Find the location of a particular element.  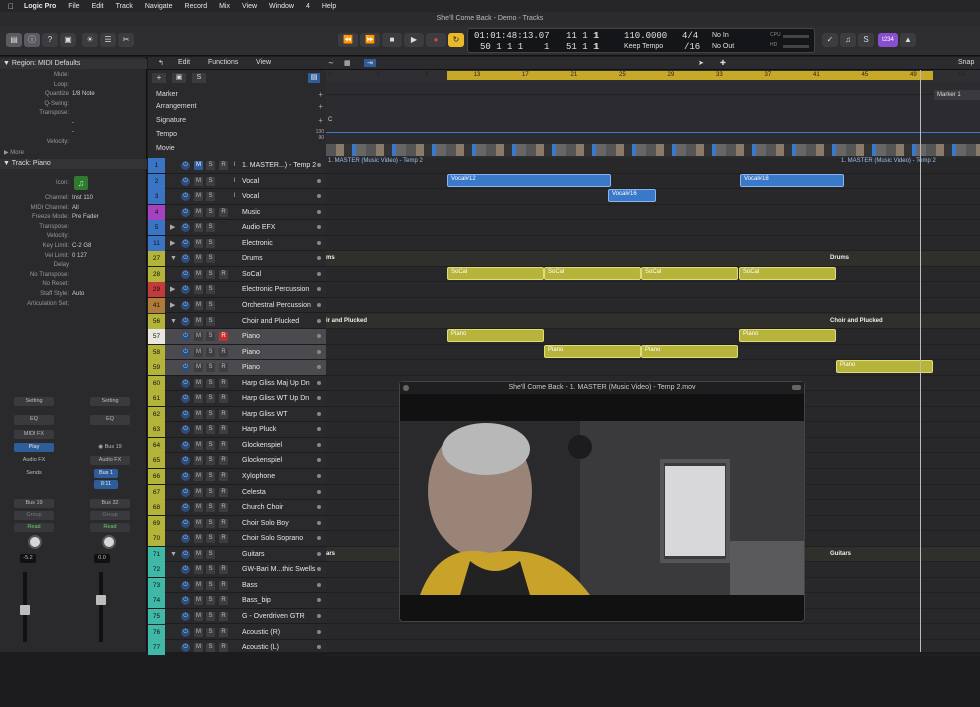

menu-help: Help is located at coordinates (329, 6).